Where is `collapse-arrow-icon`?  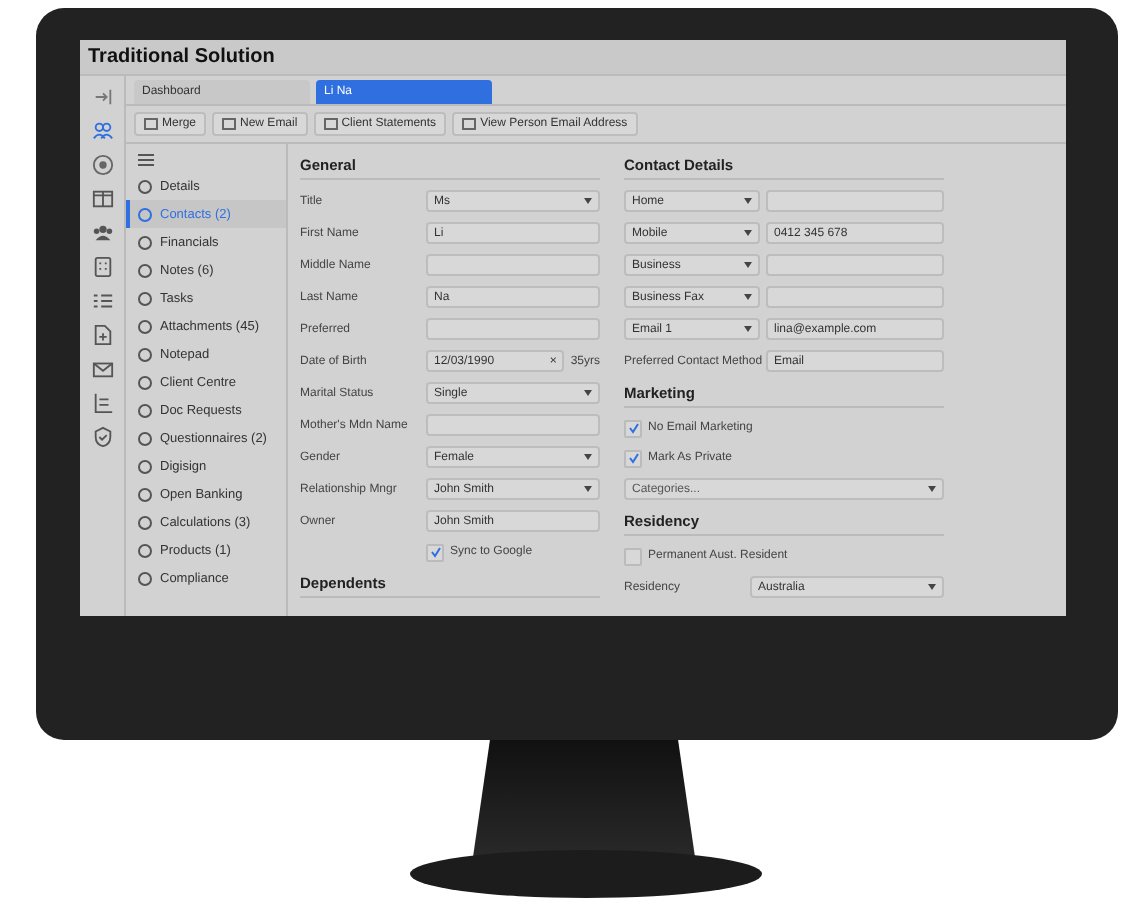
collapse-arrow-icon is located at coordinates (102, 97).